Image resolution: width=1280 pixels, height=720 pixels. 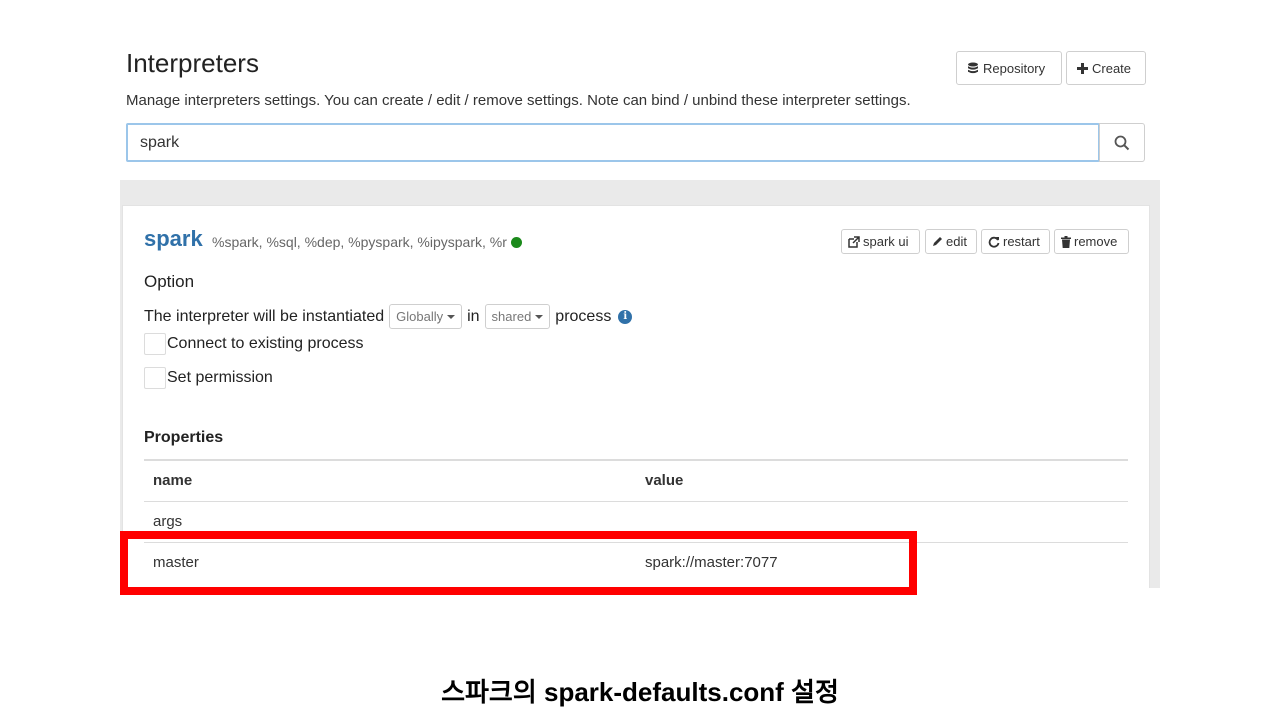 What do you see at coordinates (973, 67) in the screenshot?
I see `database-icon` at bounding box center [973, 67].